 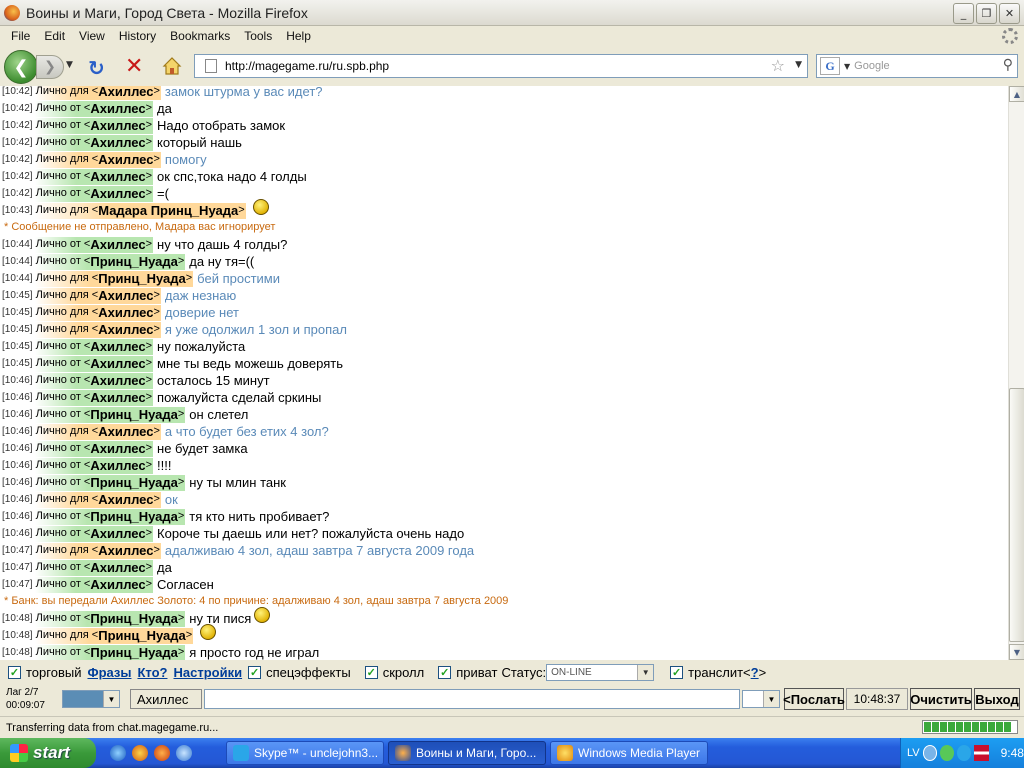 I want to click on scroll-thumb, so click(x=1016, y=515).